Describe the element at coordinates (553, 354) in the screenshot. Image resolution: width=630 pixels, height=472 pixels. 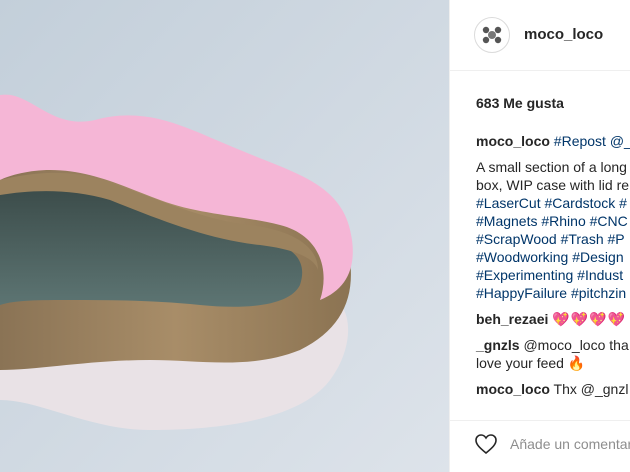
I see `comment-gnzls: _gnzls @moco_loco tha love your feed 🔥` at that location.